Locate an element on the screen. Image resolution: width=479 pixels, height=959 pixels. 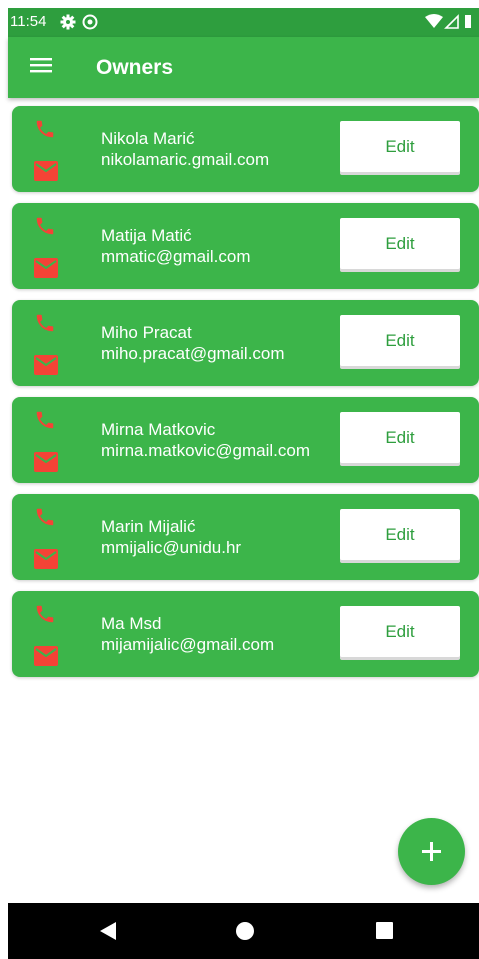
app-bar: Owners is located at coordinates (243, 67).